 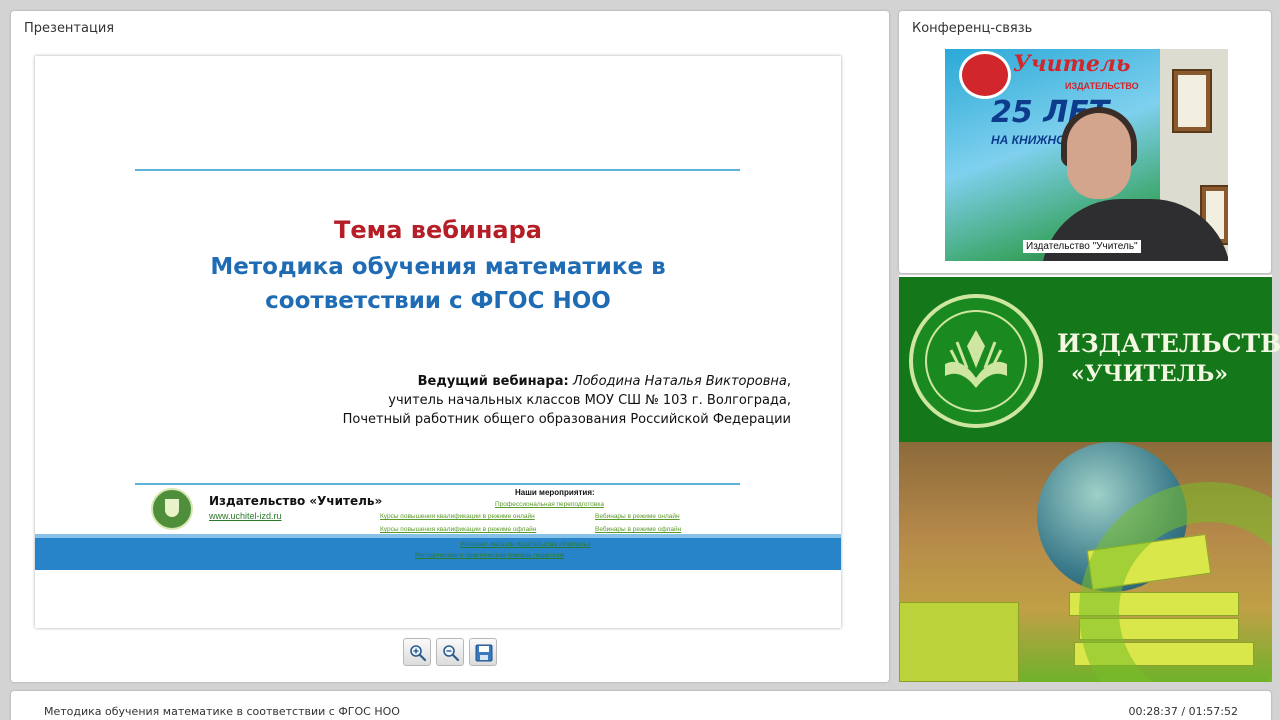 I want to click on zoom-in-button, so click(x=417, y=652).